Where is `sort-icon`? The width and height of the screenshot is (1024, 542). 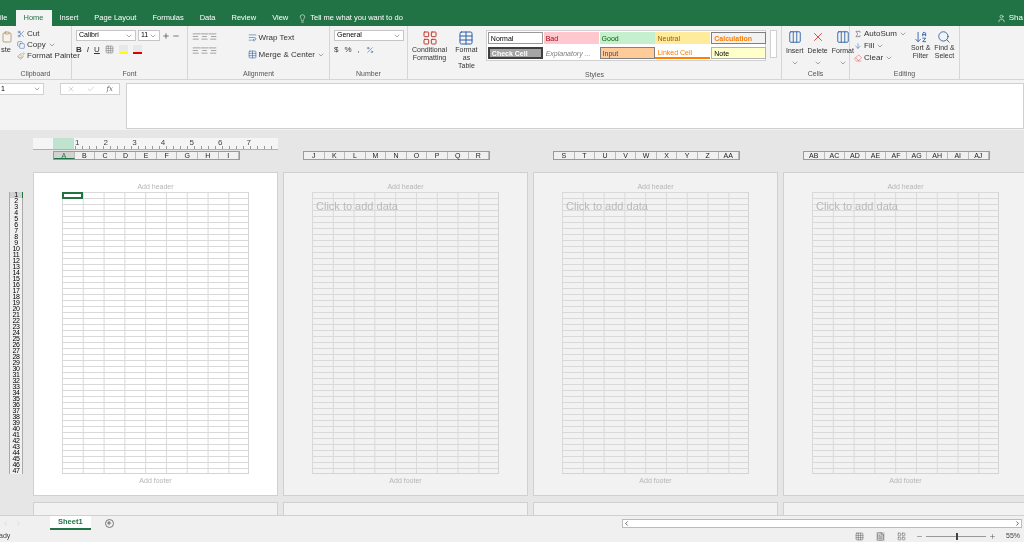
sort-icon is located at coordinates (920, 37).